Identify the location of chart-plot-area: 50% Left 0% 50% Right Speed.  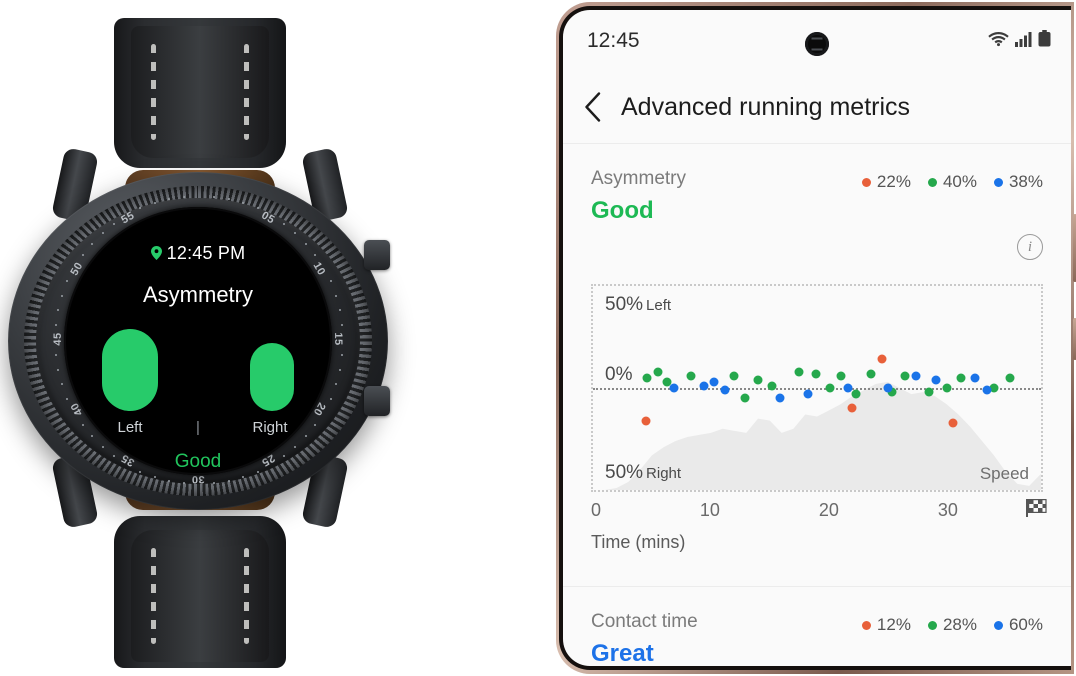
(817, 388).